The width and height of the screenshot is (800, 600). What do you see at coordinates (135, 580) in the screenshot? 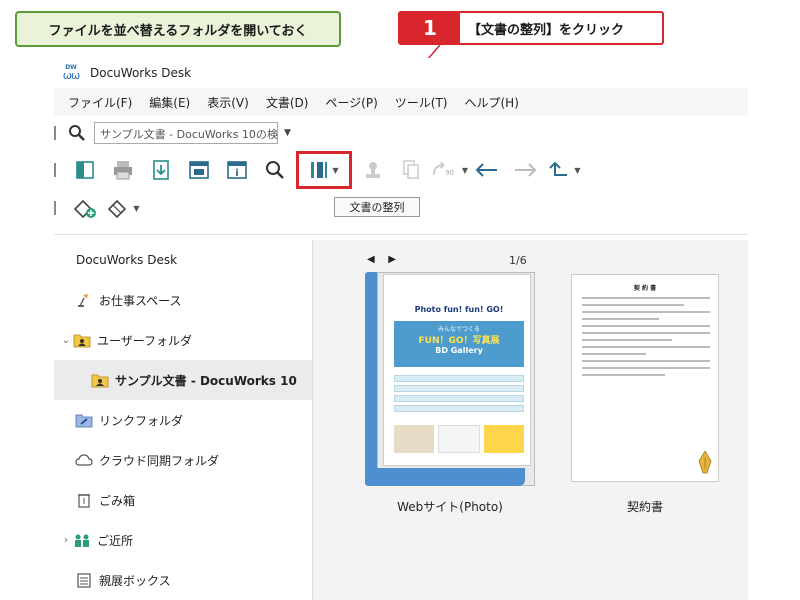
I see `tree-item-label: 親展ボックス` at bounding box center [135, 580].